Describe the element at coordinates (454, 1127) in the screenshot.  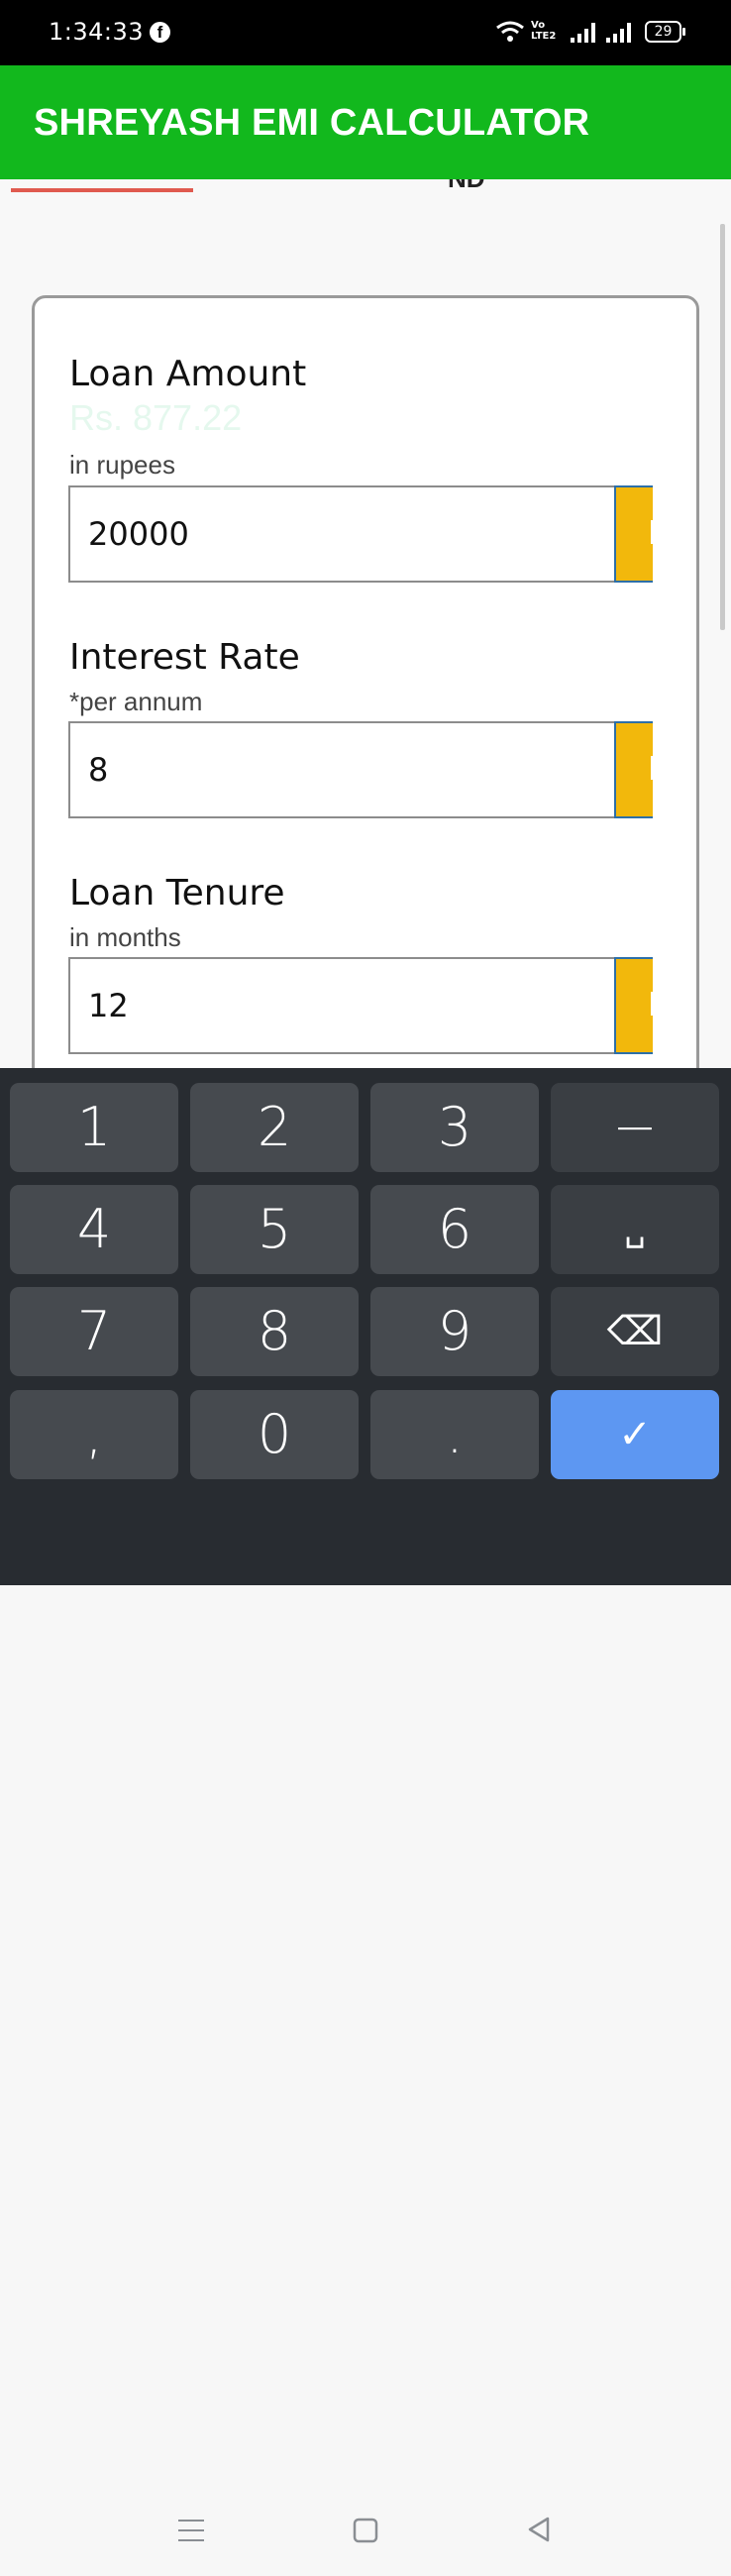
I see `key-3: 3` at that location.